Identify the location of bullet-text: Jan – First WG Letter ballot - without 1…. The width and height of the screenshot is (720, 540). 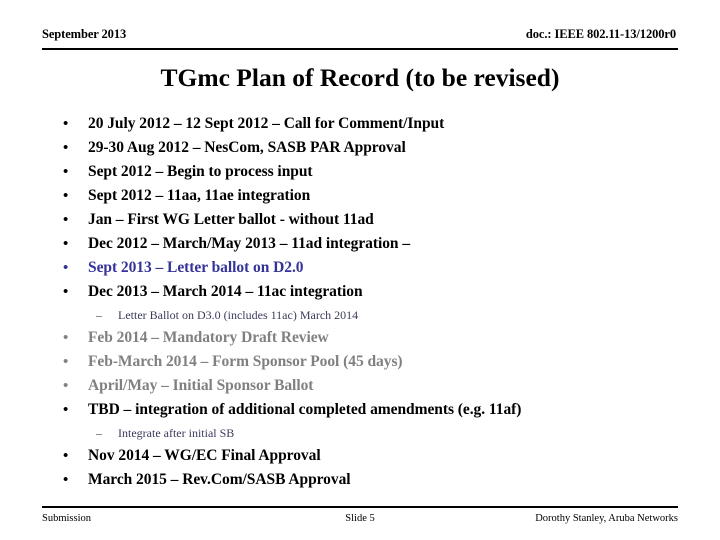
(231, 219).